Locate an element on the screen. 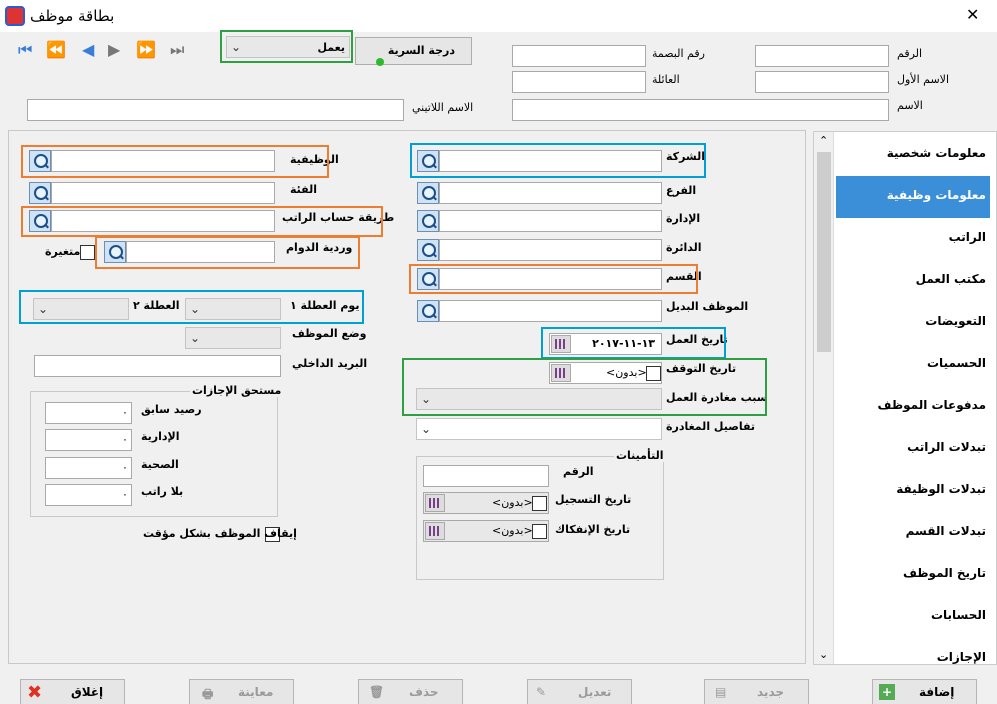  sidebar-item: الراتب is located at coordinates (913, 239).